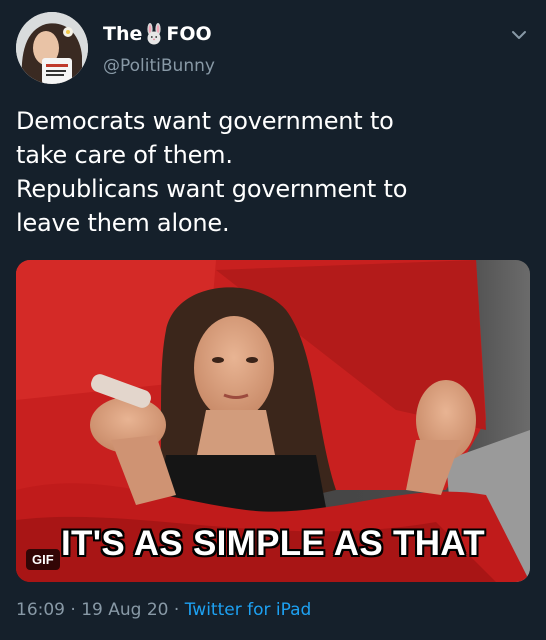 This screenshot has height=640, width=546. Describe the element at coordinates (40, 610) in the screenshot. I see `tweet-time: 16:09` at that location.